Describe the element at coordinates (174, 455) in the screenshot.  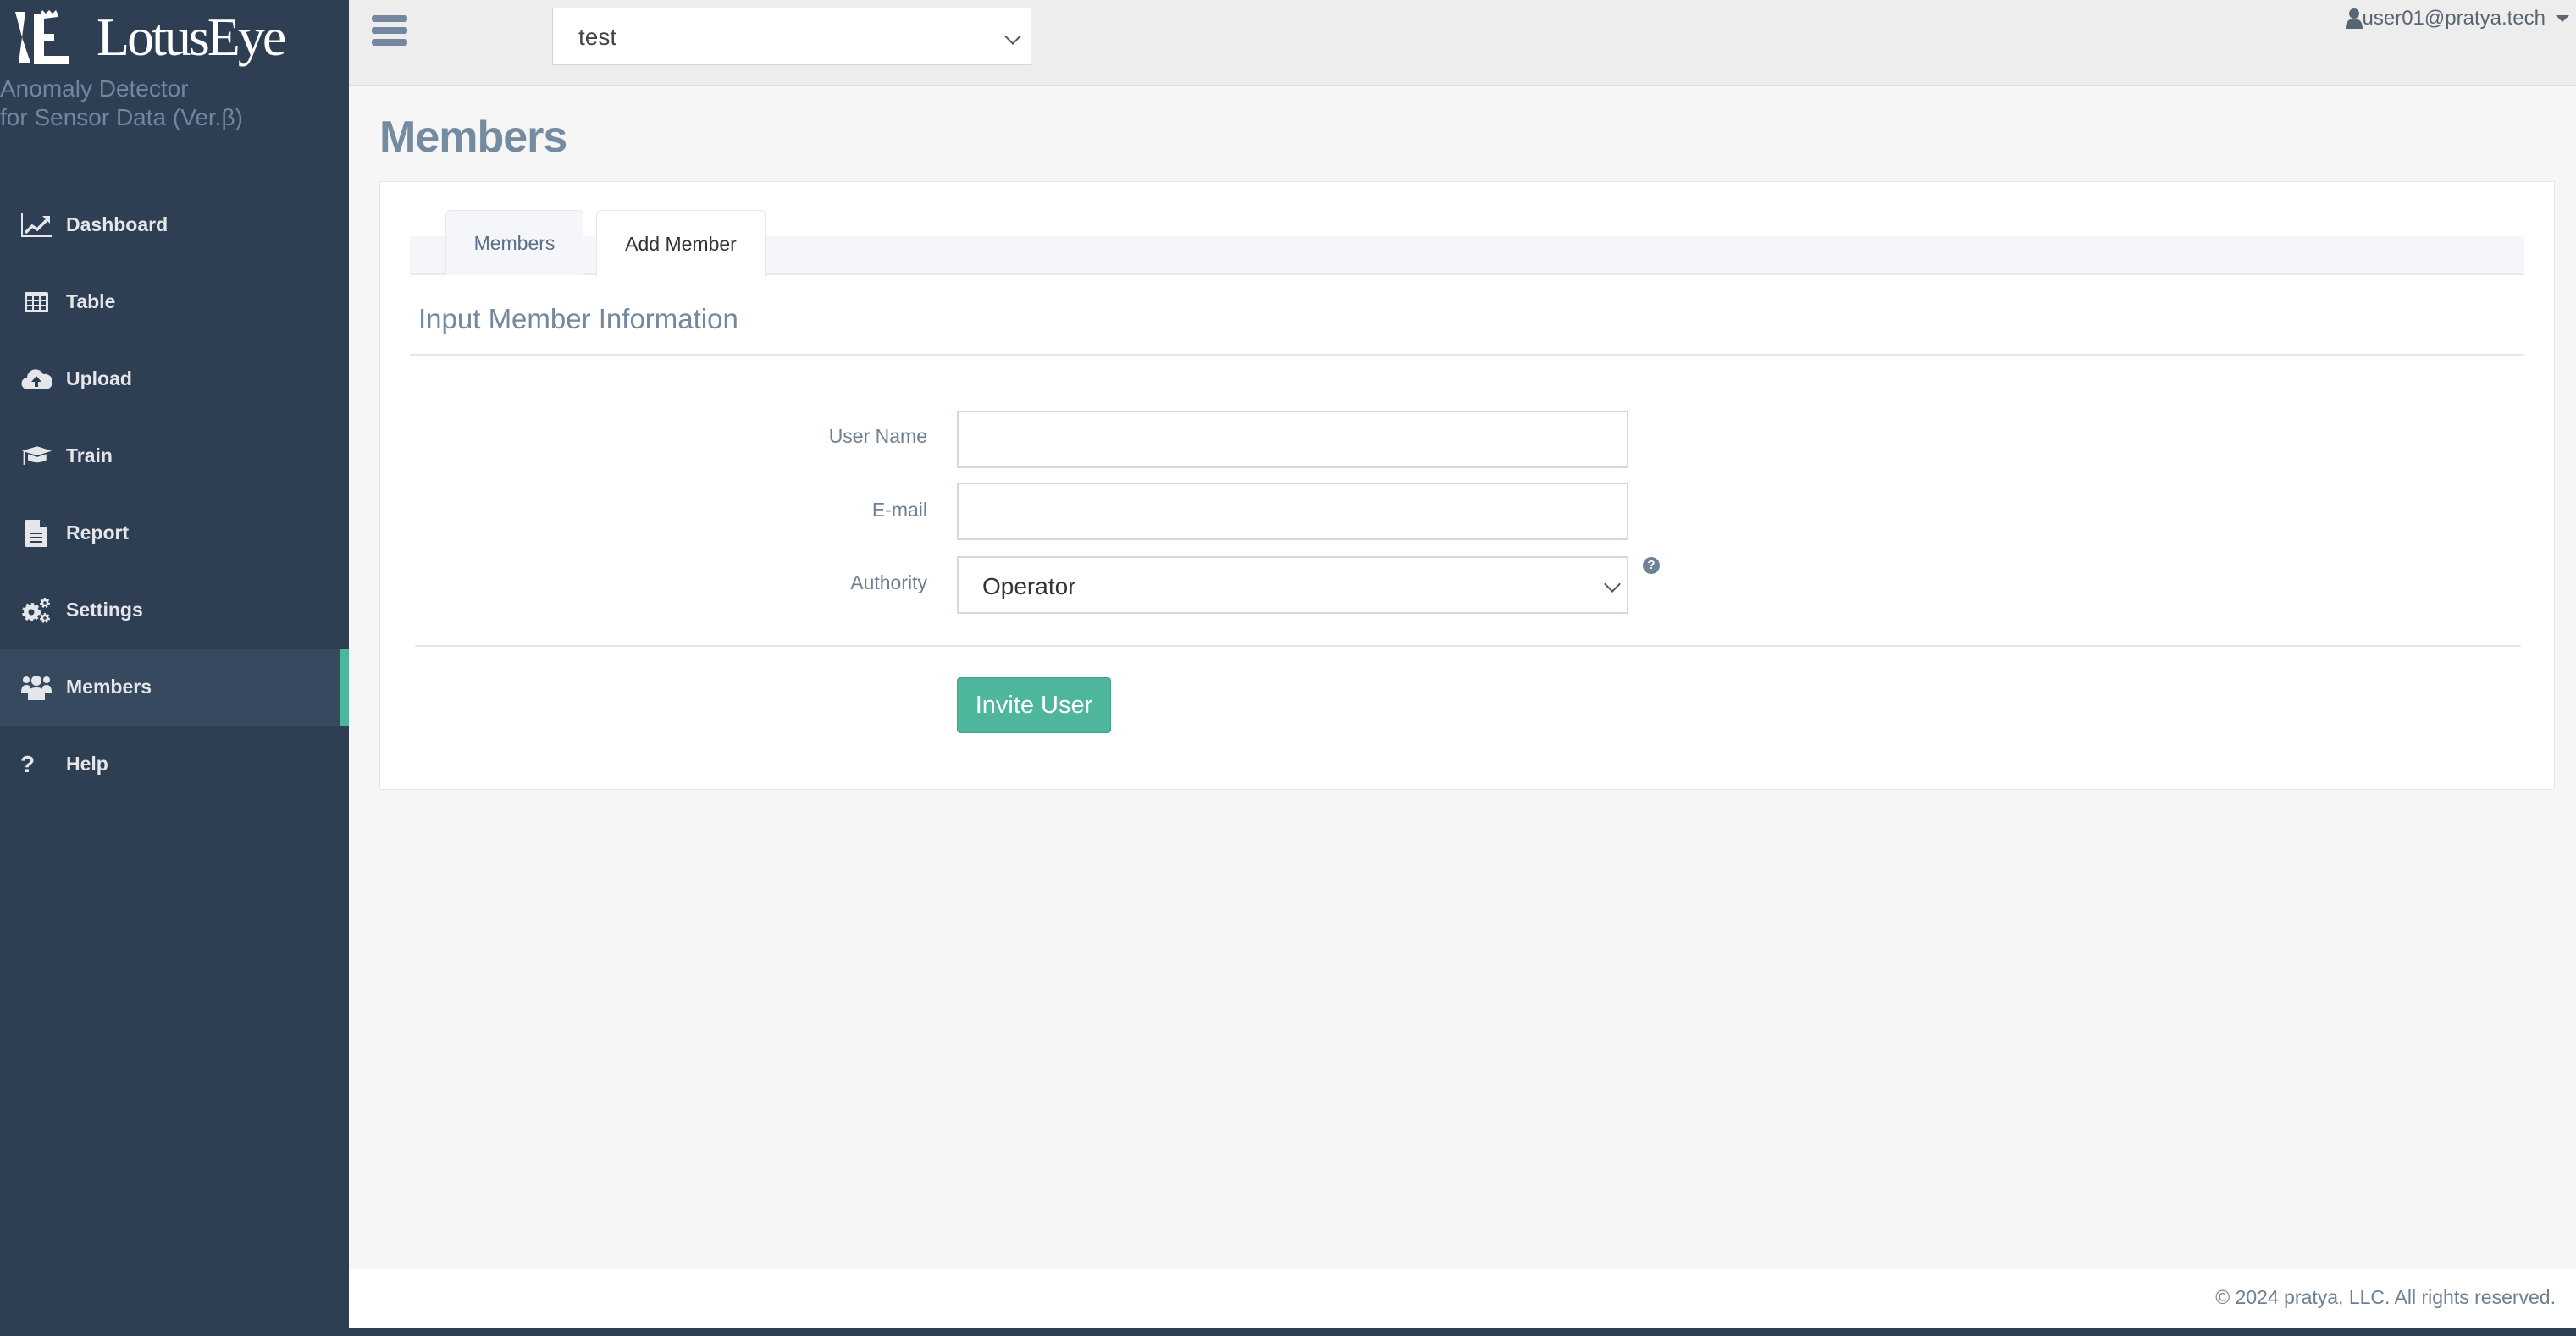
I see `sidebar-item-train: Train` at that location.